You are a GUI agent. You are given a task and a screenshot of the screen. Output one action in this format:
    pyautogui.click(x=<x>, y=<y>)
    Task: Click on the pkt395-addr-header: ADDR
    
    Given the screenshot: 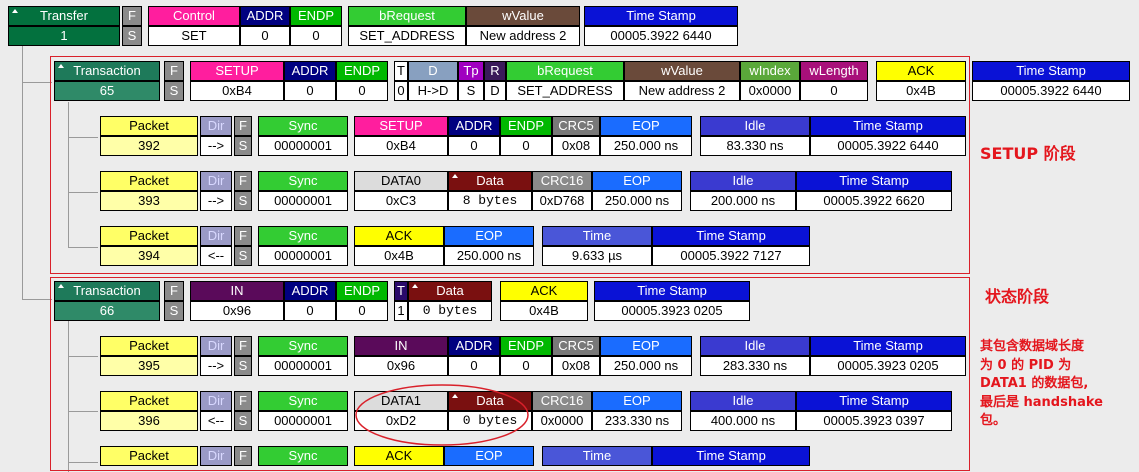 What is the action you would take?
    pyautogui.click(x=474, y=346)
    